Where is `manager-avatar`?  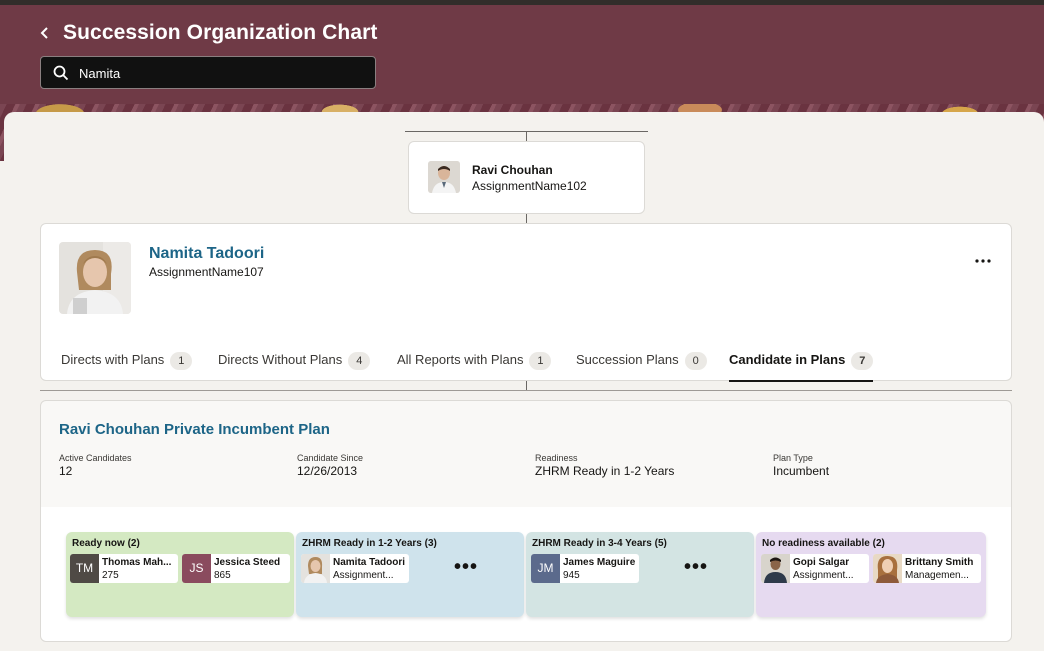 manager-avatar is located at coordinates (444, 177).